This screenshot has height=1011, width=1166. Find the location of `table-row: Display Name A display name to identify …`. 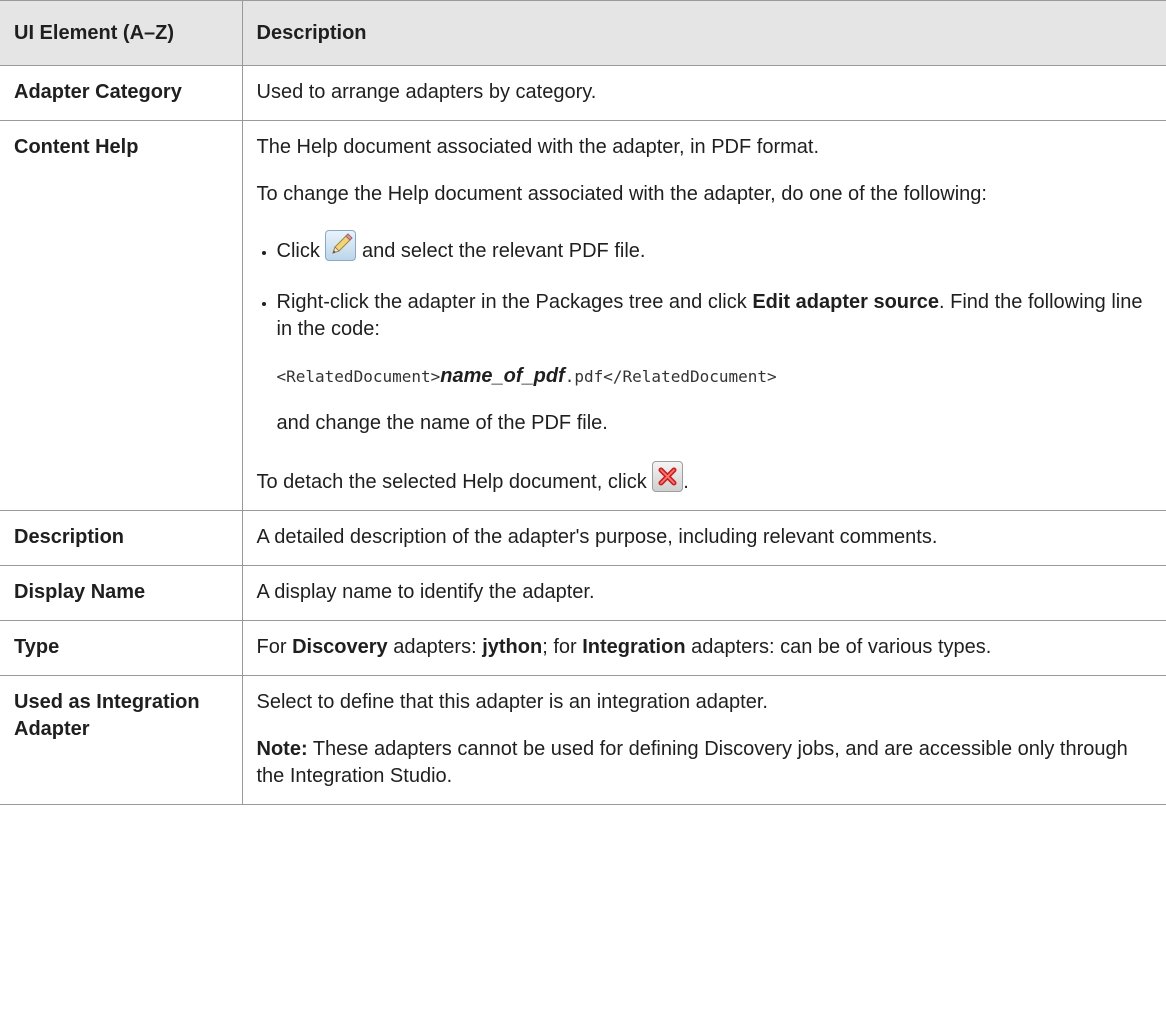

table-row: Display Name A display name to identify … is located at coordinates (583, 593).